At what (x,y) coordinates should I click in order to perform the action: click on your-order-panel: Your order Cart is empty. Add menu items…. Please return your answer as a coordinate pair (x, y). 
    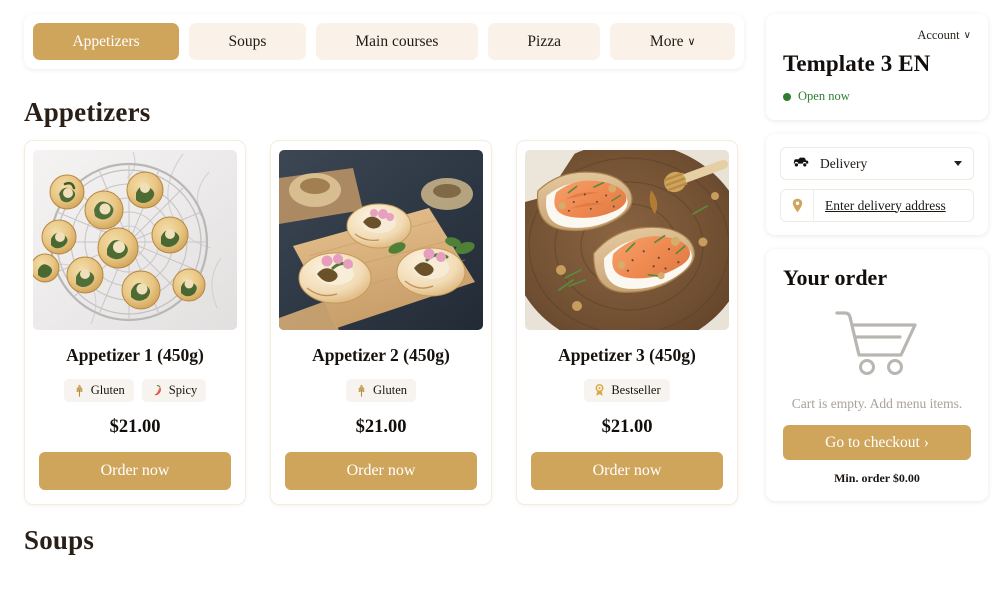
    Looking at the image, I should click on (877, 375).